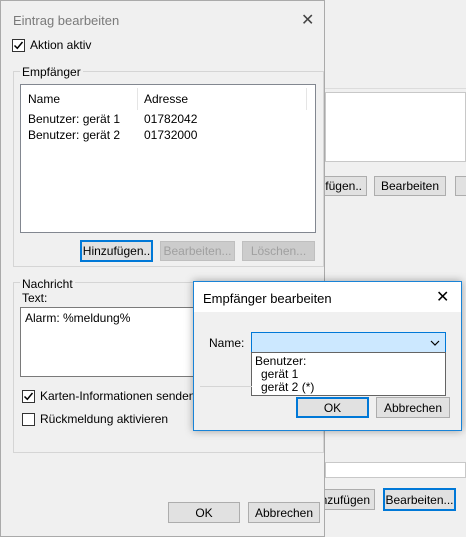  I want to click on name-combobox, so click(348, 342).